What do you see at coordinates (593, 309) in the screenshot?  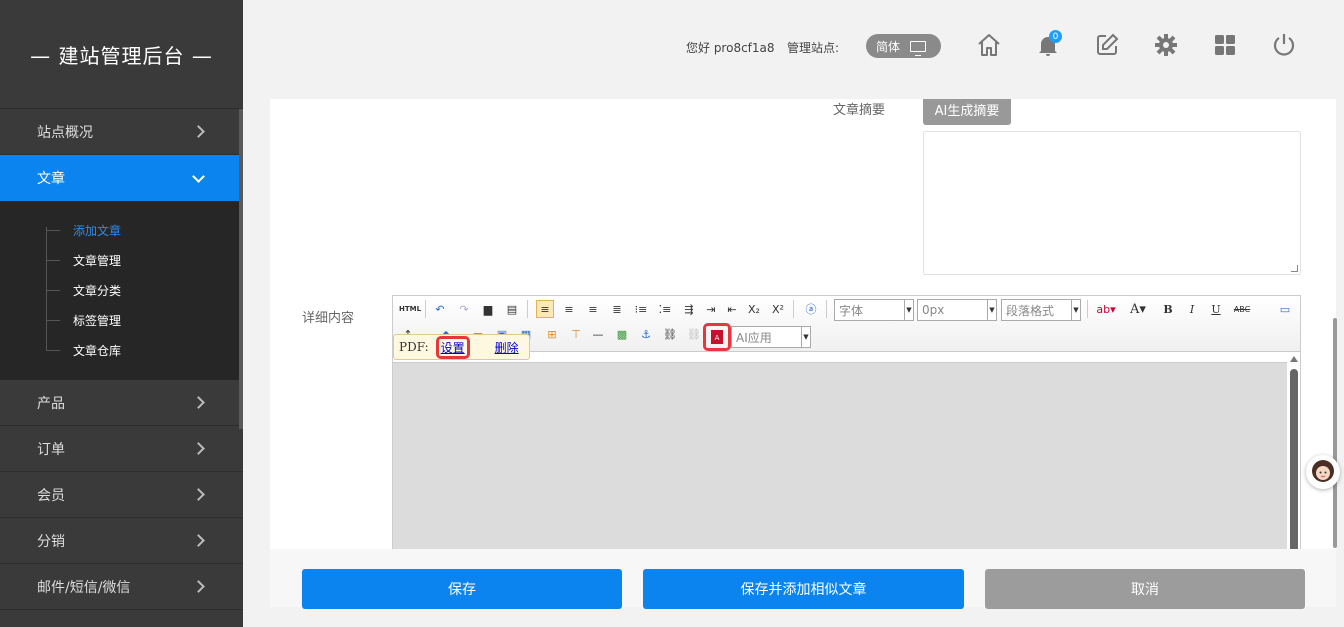 I see `align-right-icon: ≡` at bounding box center [593, 309].